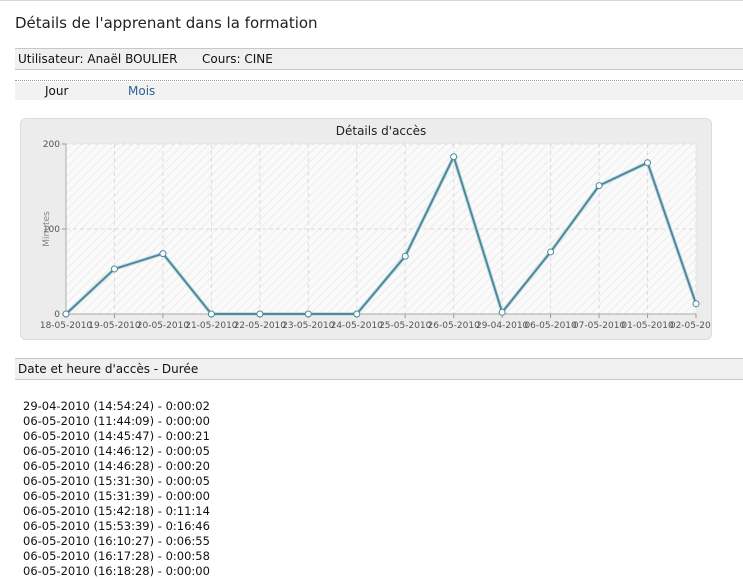 The height and width of the screenshot is (579, 743). Describe the element at coordinates (502, 326) in the screenshot. I see `x-tick-label: 29-04-2010` at that location.